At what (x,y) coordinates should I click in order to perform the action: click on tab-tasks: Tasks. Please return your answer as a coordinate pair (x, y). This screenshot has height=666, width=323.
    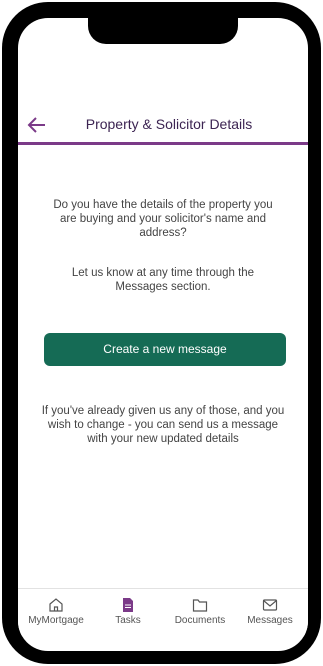
    Looking at the image, I should click on (128, 611).